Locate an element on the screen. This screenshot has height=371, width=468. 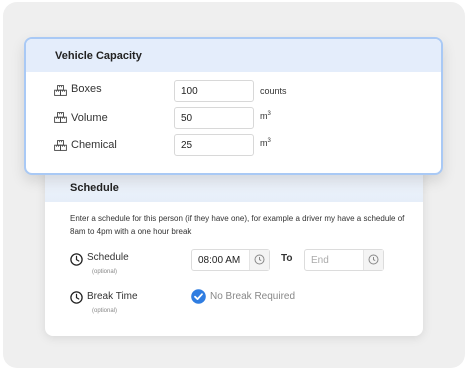
volume-unit-text: m is located at coordinates (264, 116).